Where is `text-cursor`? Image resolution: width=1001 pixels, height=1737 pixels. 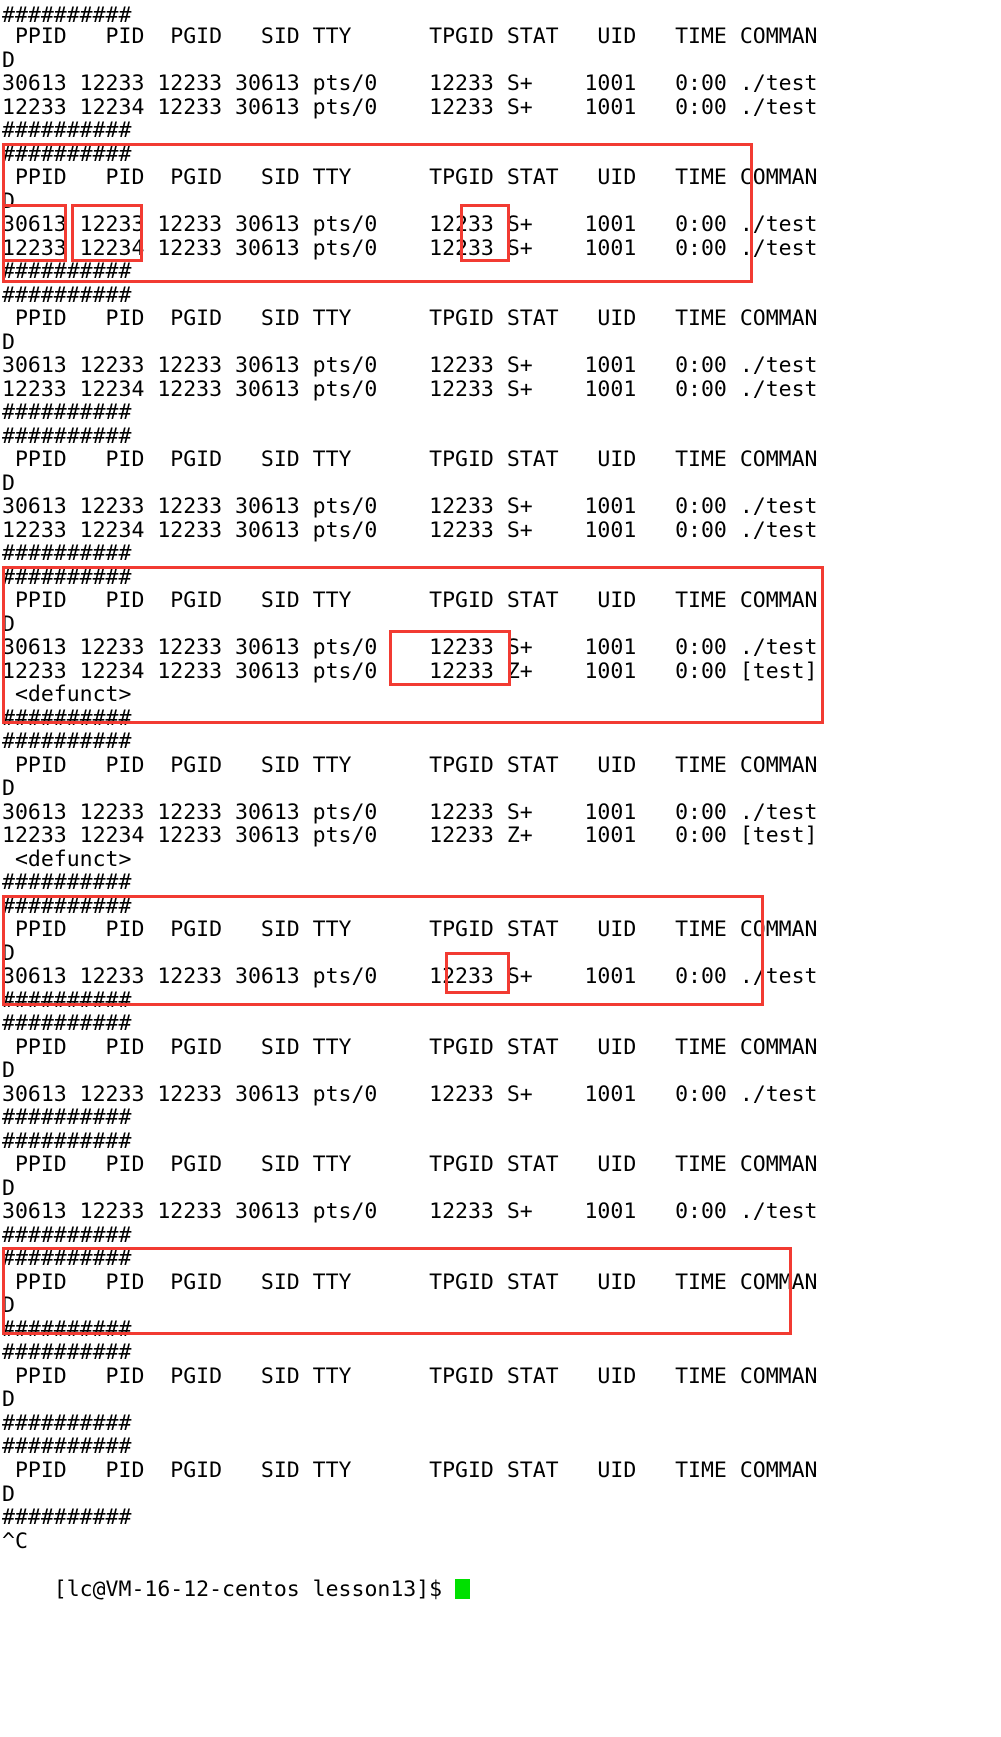
text-cursor is located at coordinates (463, 1589).